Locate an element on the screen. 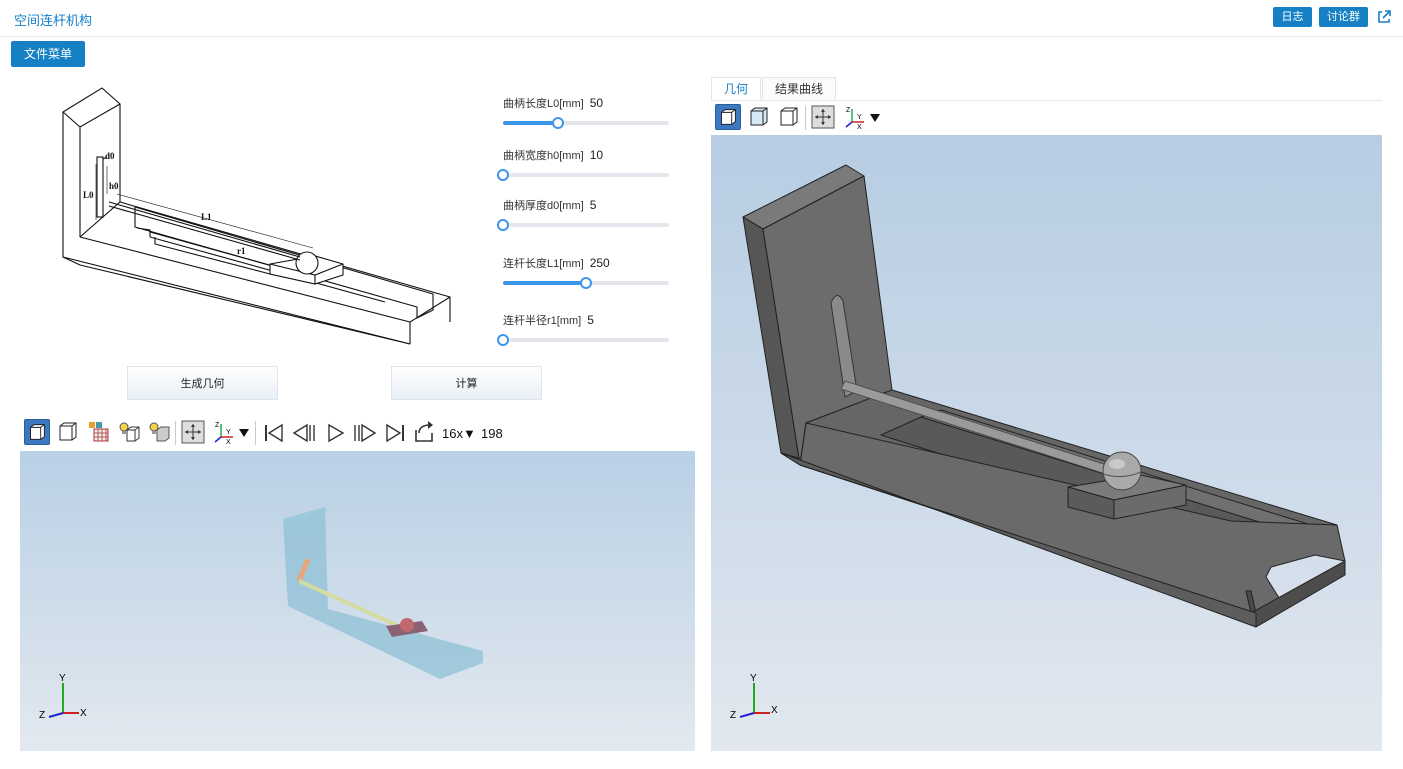  play-icon is located at coordinates (335, 433).